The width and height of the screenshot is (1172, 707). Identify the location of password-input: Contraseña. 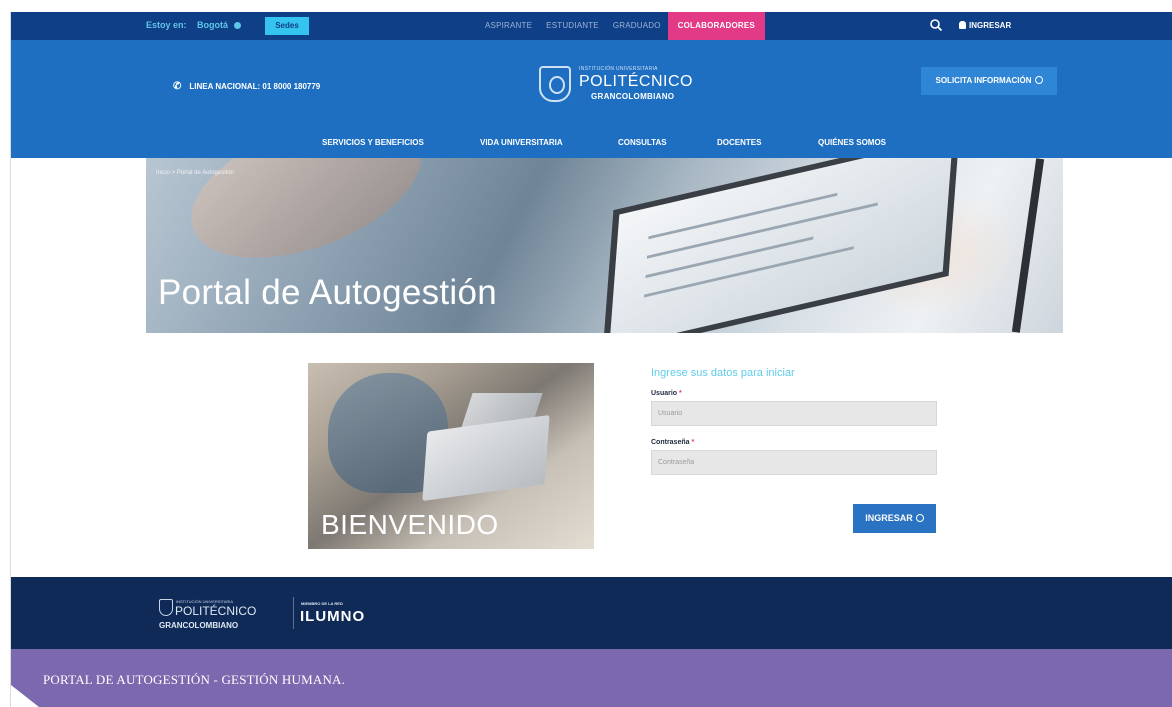
(794, 462).